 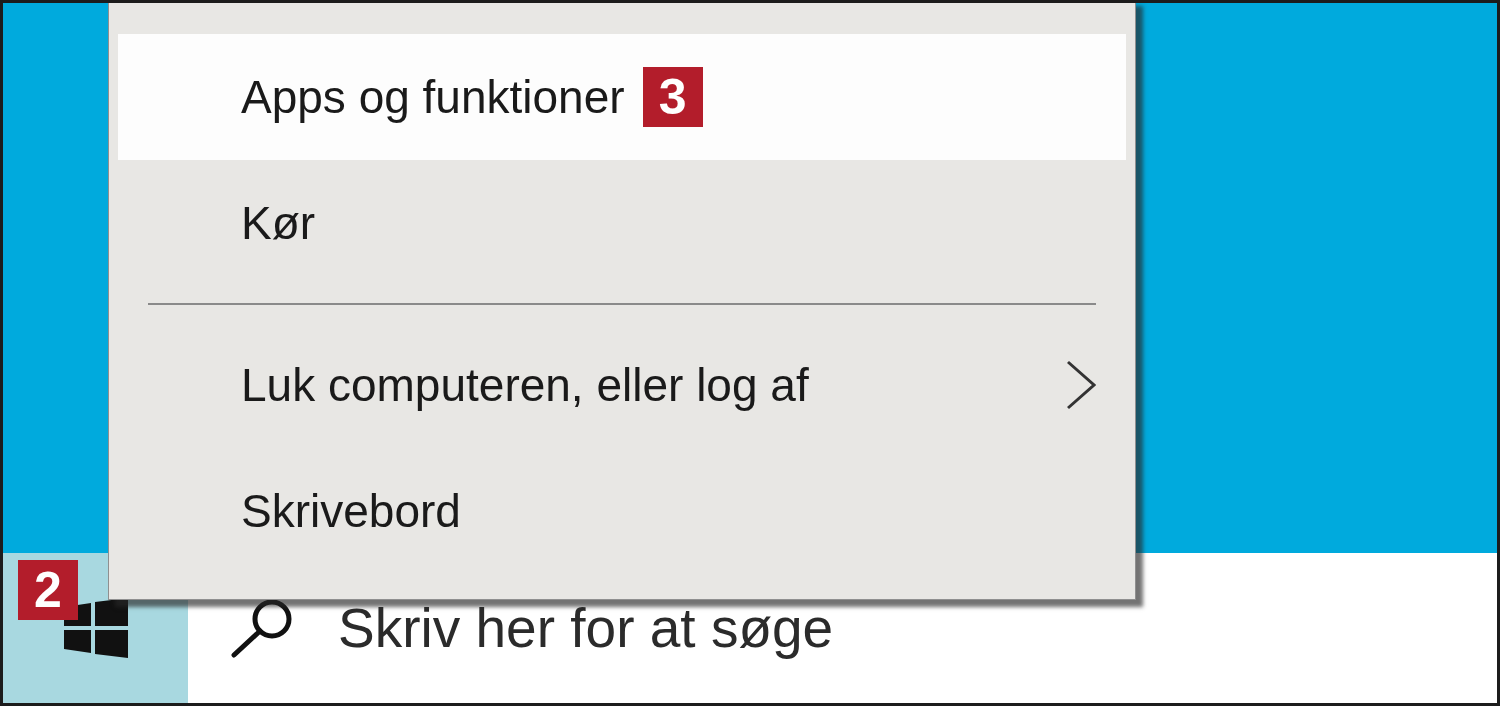 What do you see at coordinates (907, 628) in the screenshot?
I see `search-field: Skriv her for at søge` at bounding box center [907, 628].